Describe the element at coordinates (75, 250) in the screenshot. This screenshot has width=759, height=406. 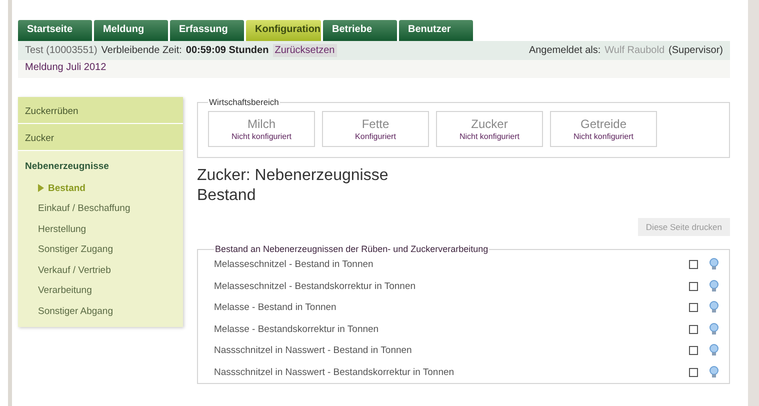
I see `sidebar-item: Sonstiger Zugang` at that location.